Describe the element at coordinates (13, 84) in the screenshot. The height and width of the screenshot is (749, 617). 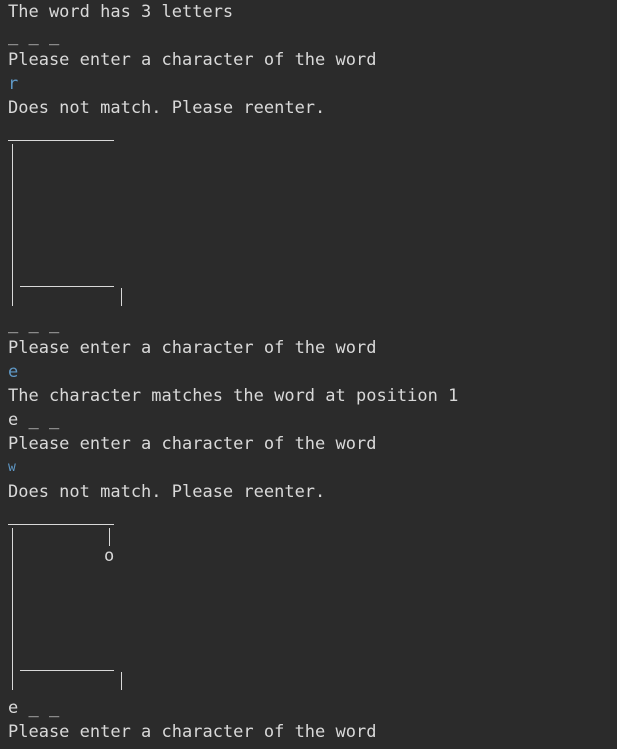
I see `user-input-line: r` at that location.